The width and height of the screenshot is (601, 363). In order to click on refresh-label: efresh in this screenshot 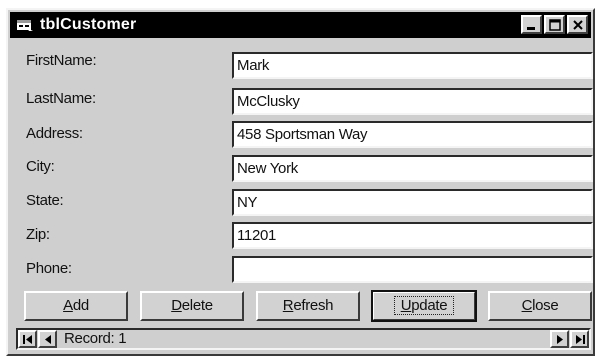, I will do `click(313, 305)`.